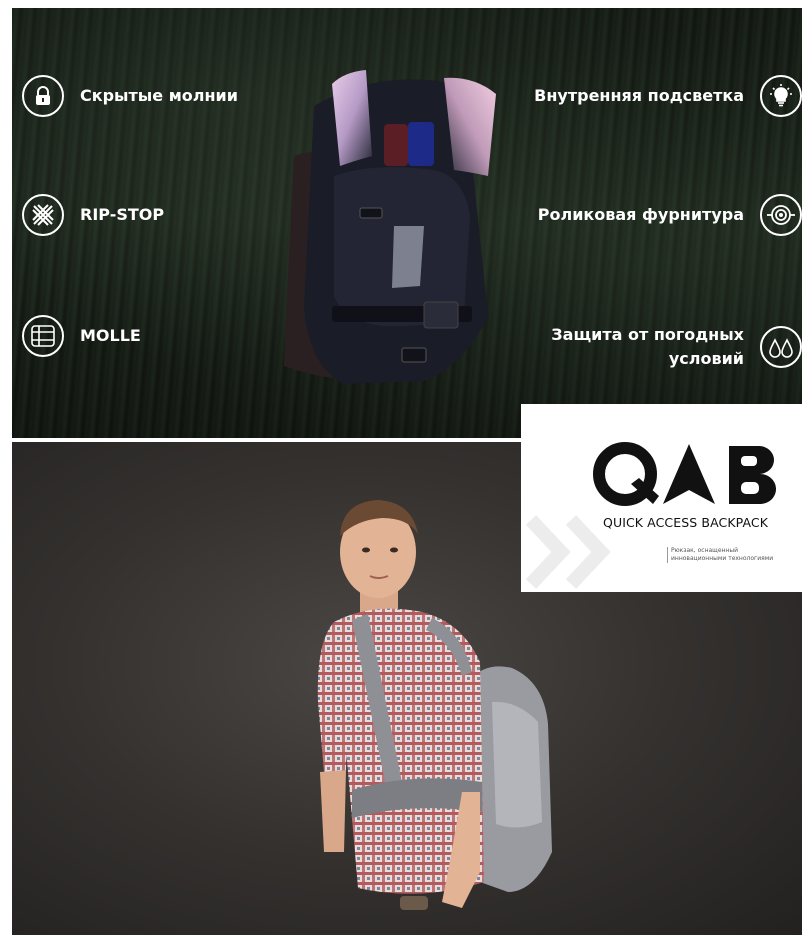 The width and height of the screenshot is (802, 935). I want to click on logo-tagline-line1: Рюкзак, оснащенный, so click(704, 550).